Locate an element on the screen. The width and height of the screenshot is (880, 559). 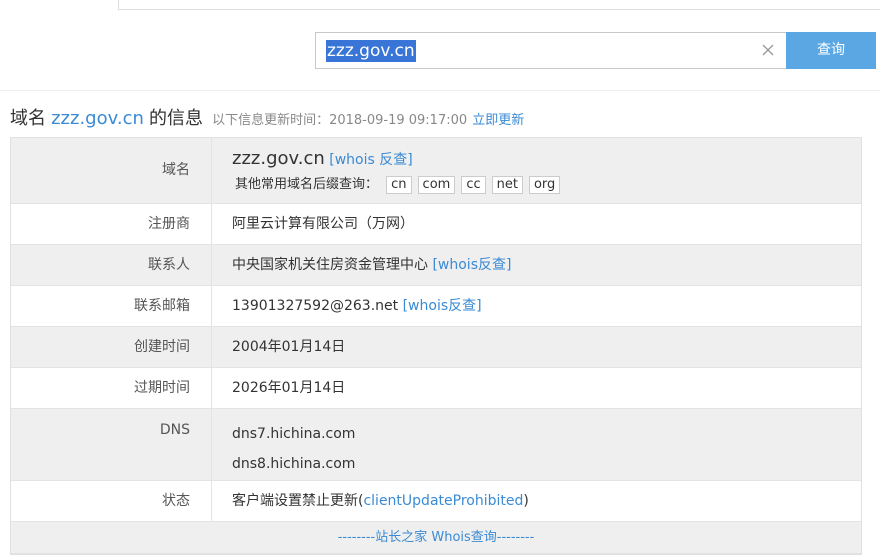
row-expires: 过期时间 2026年01月14日 is located at coordinates (436, 388).